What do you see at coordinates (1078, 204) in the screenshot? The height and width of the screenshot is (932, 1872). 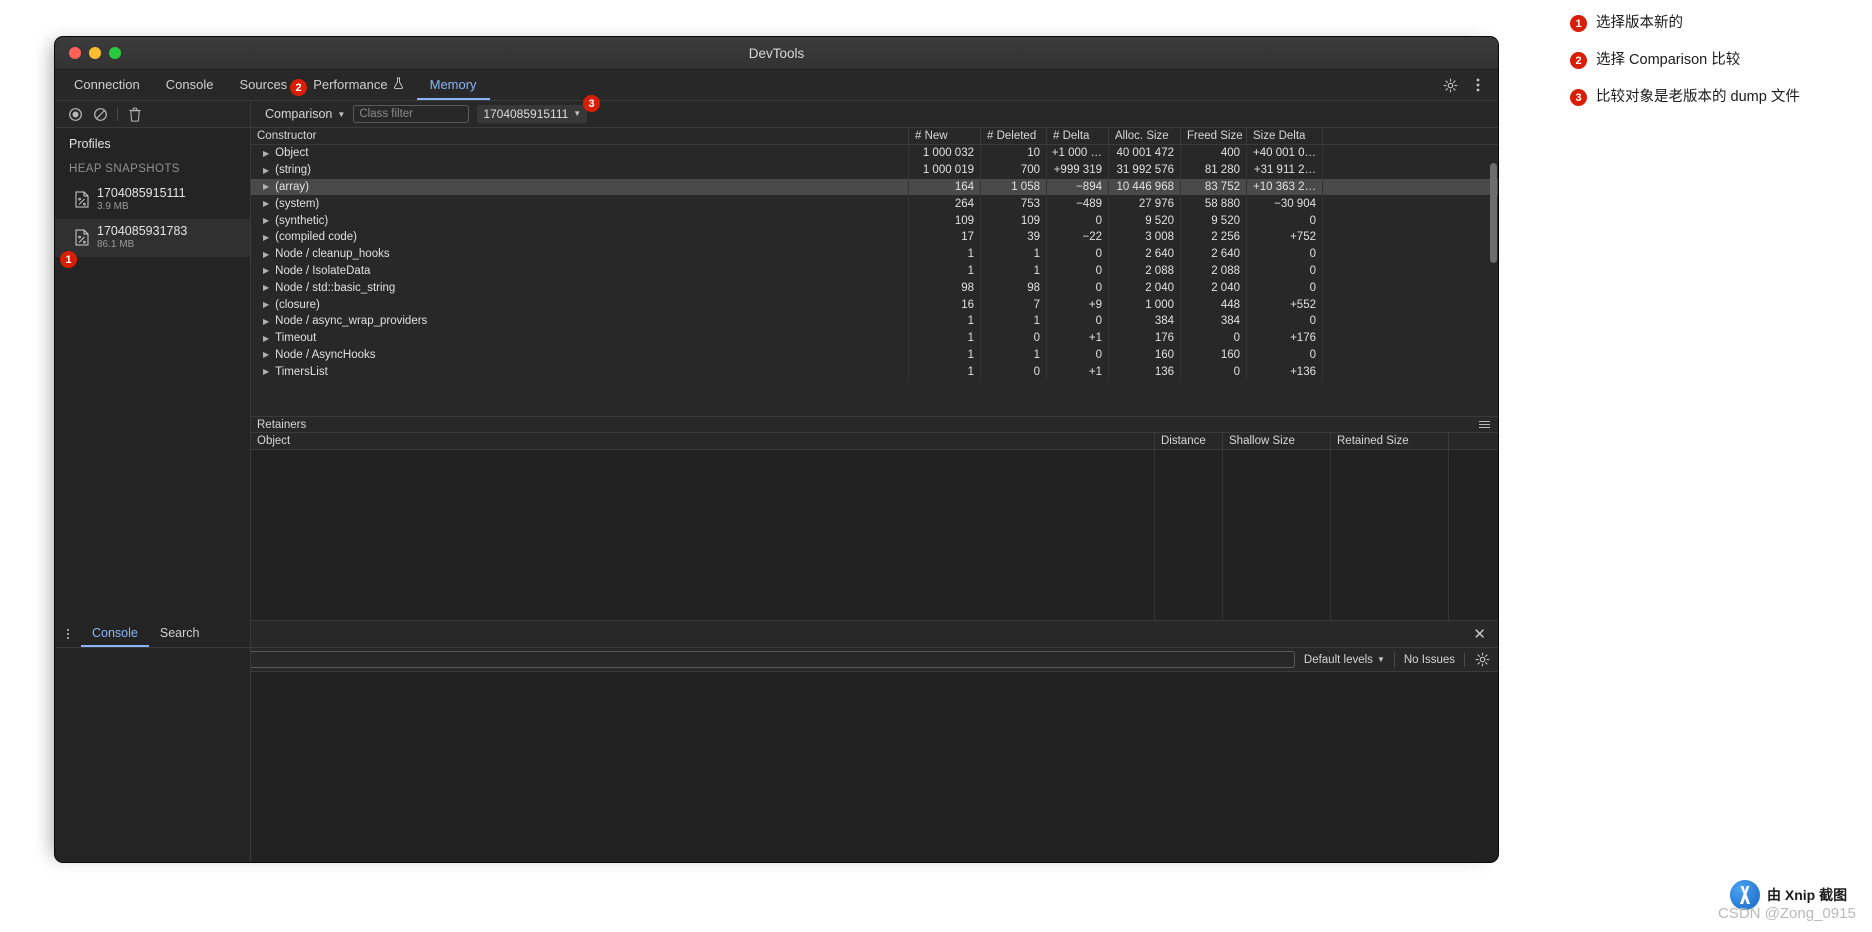 I see `cell-delta: −489` at bounding box center [1078, 204].